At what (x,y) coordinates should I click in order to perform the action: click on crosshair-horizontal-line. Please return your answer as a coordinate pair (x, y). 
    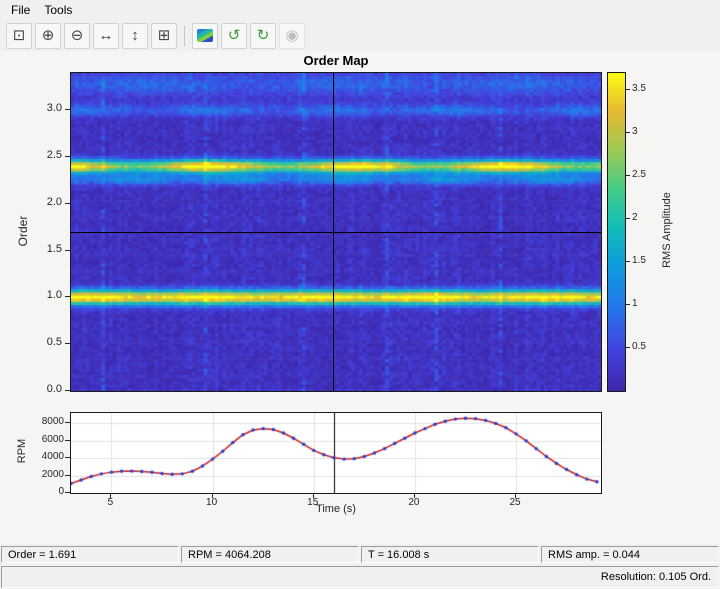
    Looking at the image, I should click on (336, 232).